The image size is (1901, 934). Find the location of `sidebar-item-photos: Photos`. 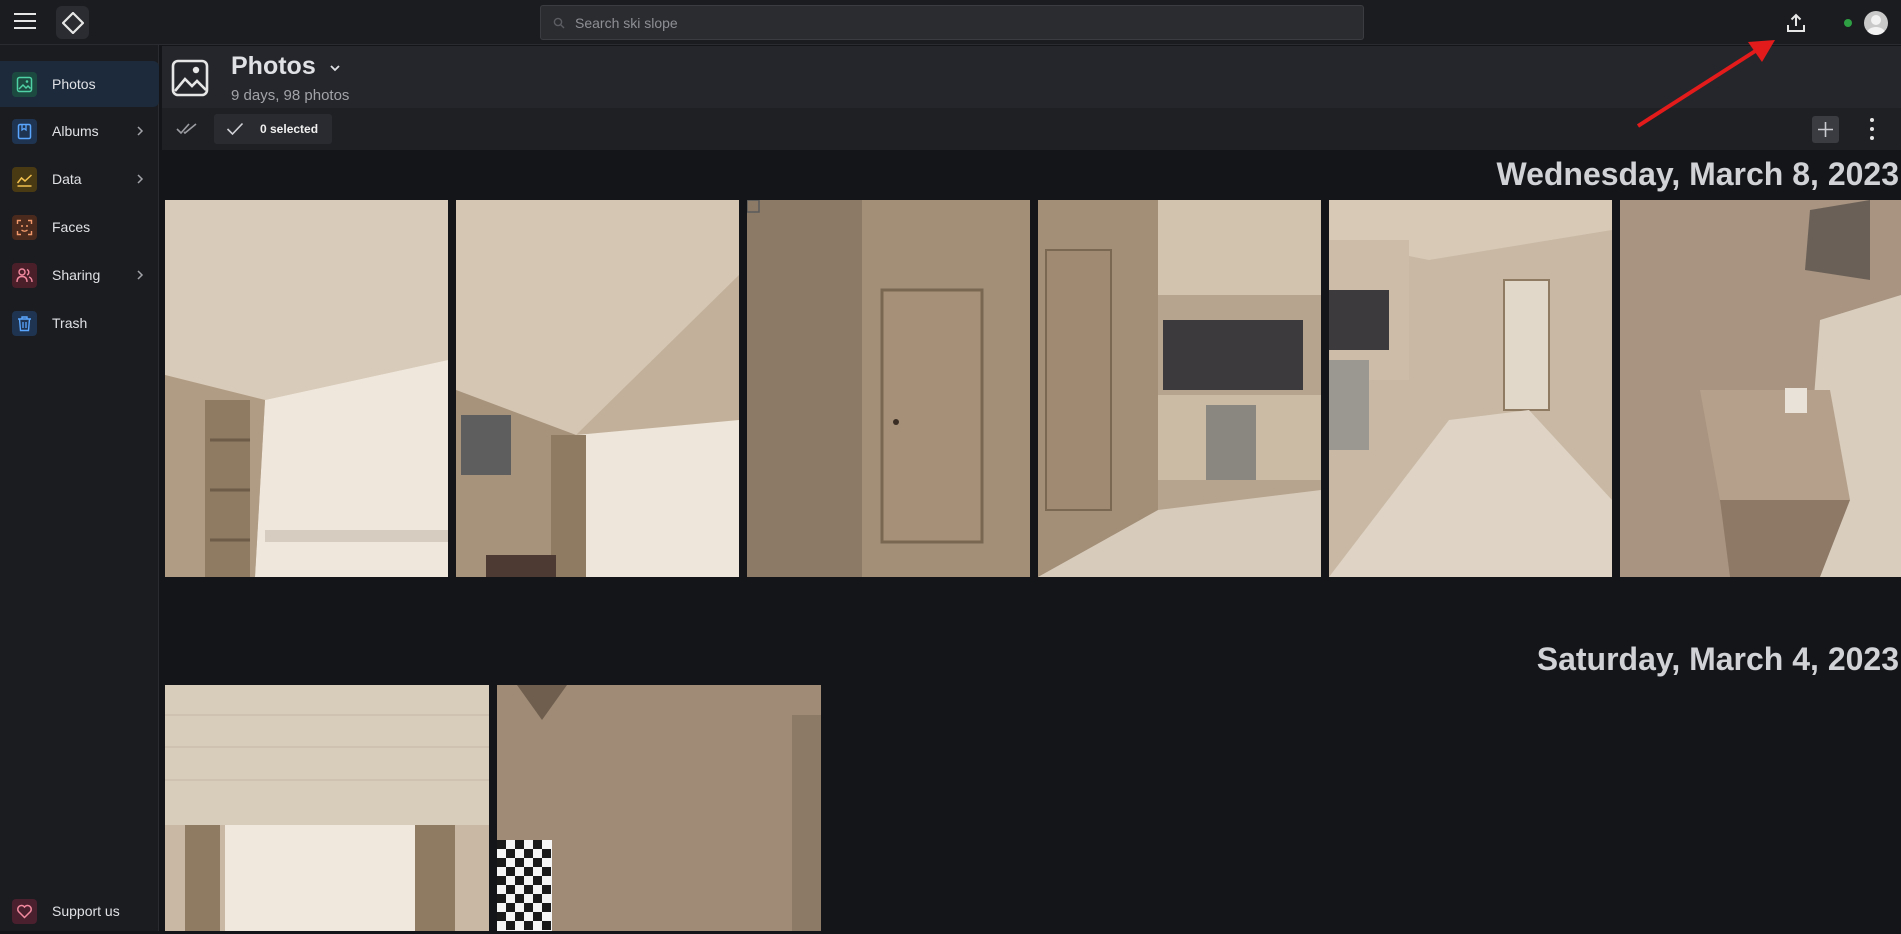

sidebar-item-photos: Photos is located at coordinates (79, 84).